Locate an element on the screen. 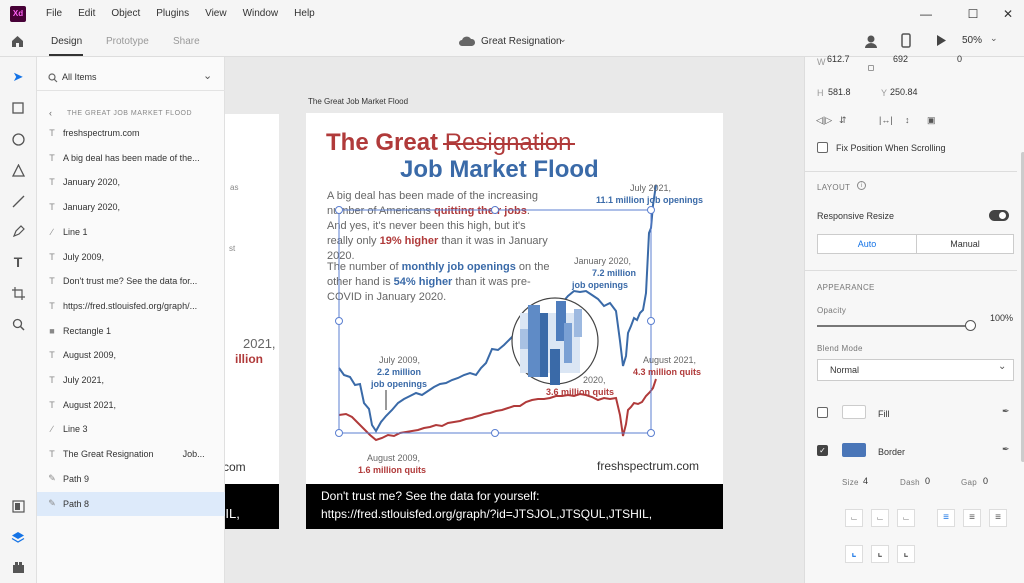 This screenshot has width=1024, height=583. layers-icon is located at coordinates (18, 537).